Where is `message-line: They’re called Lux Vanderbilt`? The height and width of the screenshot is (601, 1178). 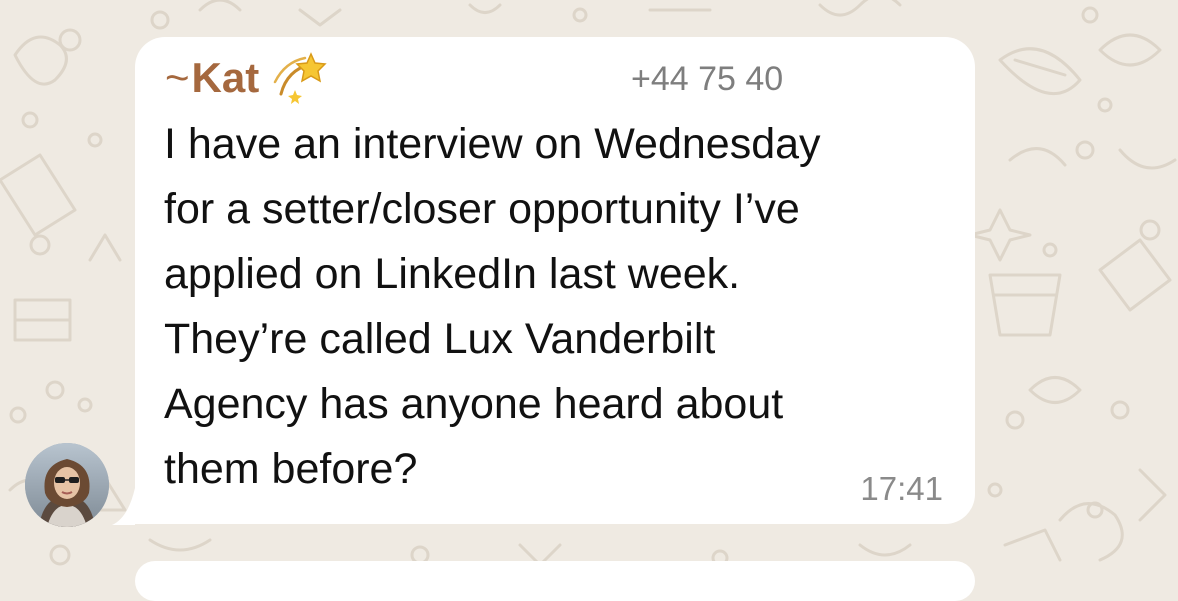 message-line: They’re called Lux Vanderbilt is located at coordinates (440, 339).